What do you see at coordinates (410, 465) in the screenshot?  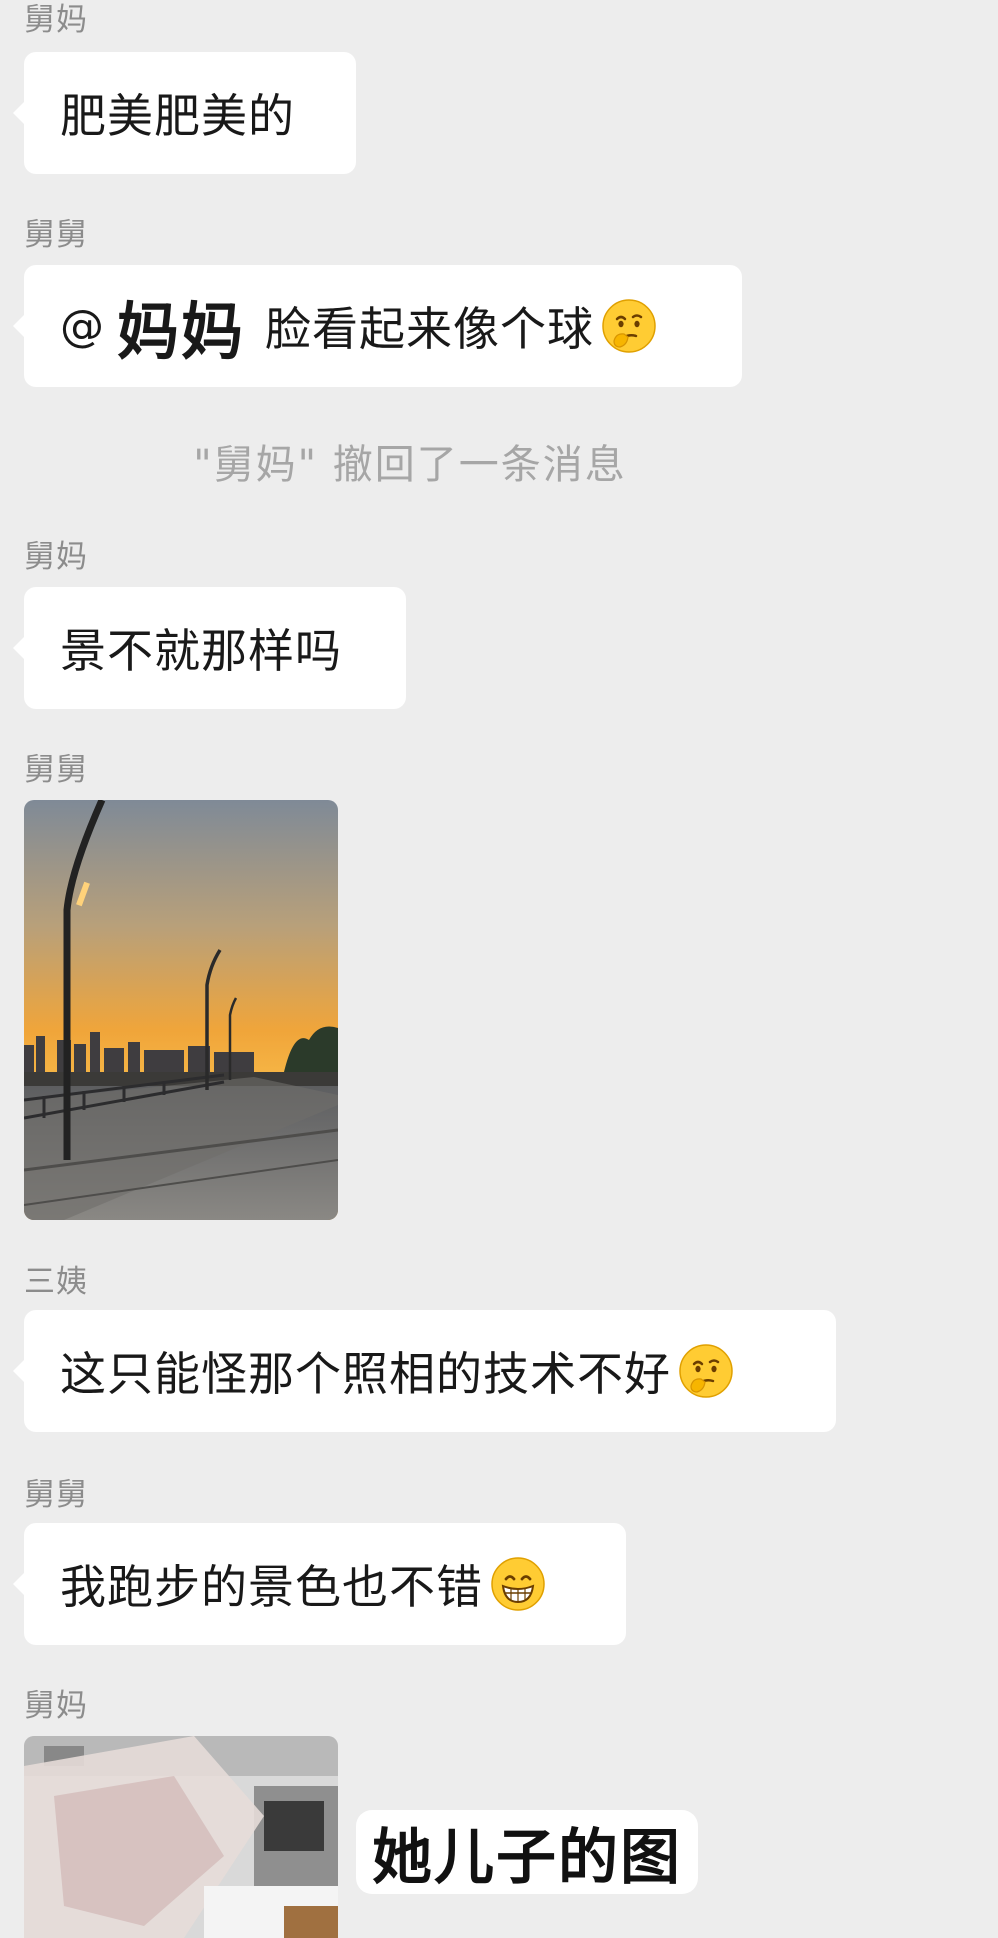 I see `recall-notice: "舅妈" 撤回了一条消息` at bounding box center [410, 465].